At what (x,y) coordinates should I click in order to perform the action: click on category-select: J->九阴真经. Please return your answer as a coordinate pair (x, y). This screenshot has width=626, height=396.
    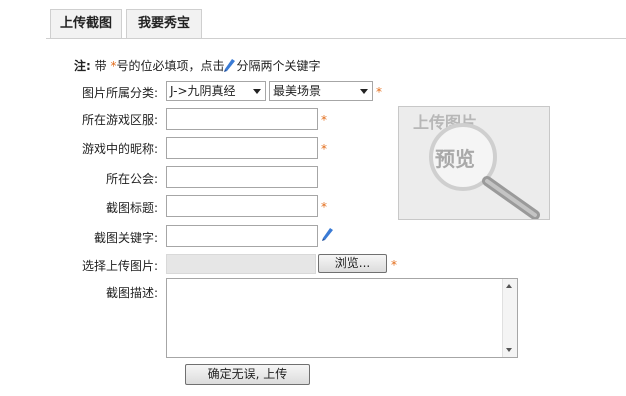
    Looking at the image, I should click on (216, 91).